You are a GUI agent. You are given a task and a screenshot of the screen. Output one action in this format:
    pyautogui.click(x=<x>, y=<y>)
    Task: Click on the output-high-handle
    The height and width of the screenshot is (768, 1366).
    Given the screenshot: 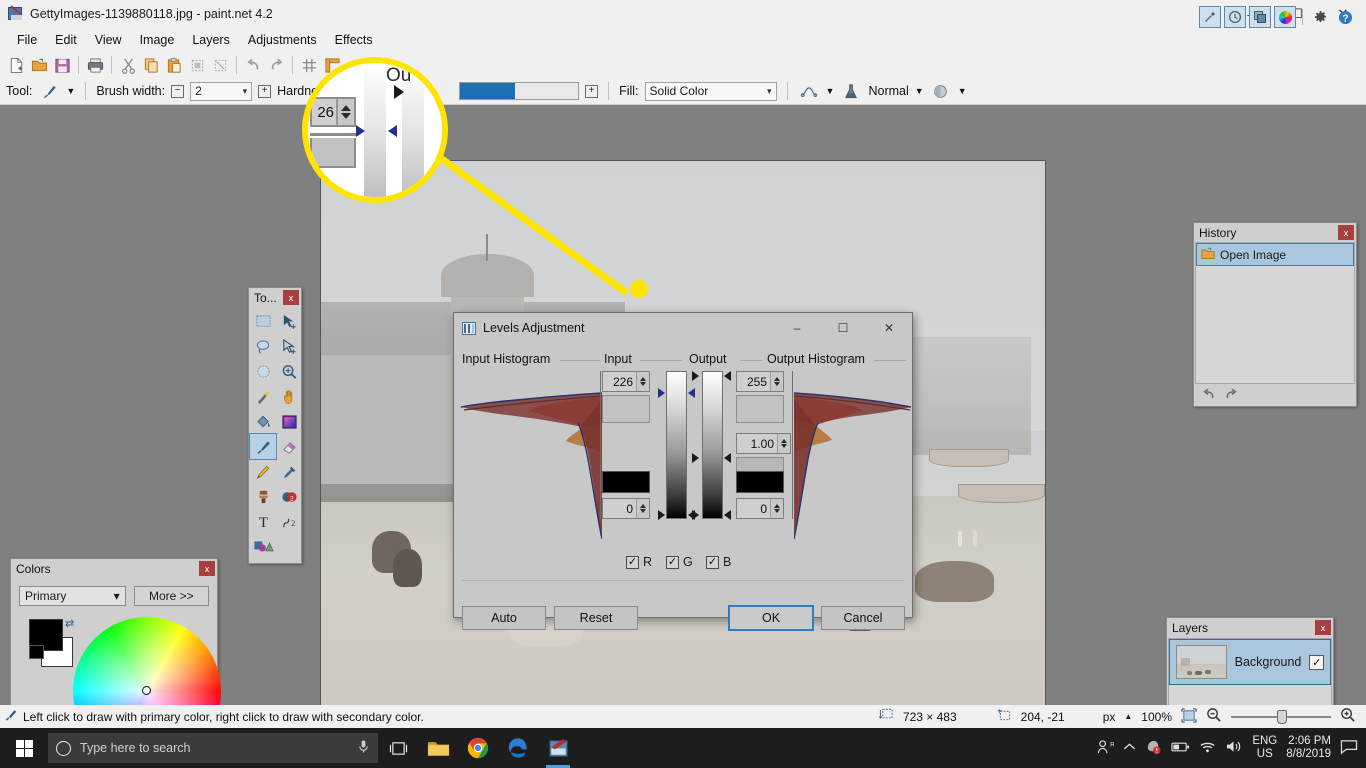 What is the action you would take?
    pyautogui.click(x=695, y=376)
    